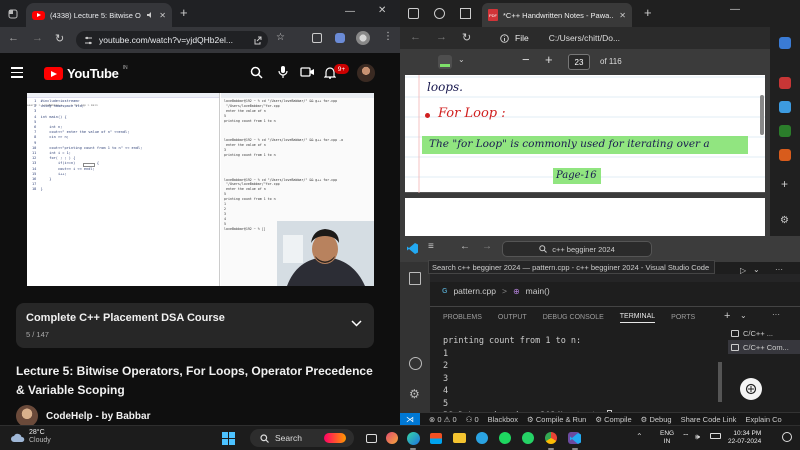 Image resolution: width=800 pixels, height=450 pixels. I want to click on minimize-icon: —, so click(350, 11).